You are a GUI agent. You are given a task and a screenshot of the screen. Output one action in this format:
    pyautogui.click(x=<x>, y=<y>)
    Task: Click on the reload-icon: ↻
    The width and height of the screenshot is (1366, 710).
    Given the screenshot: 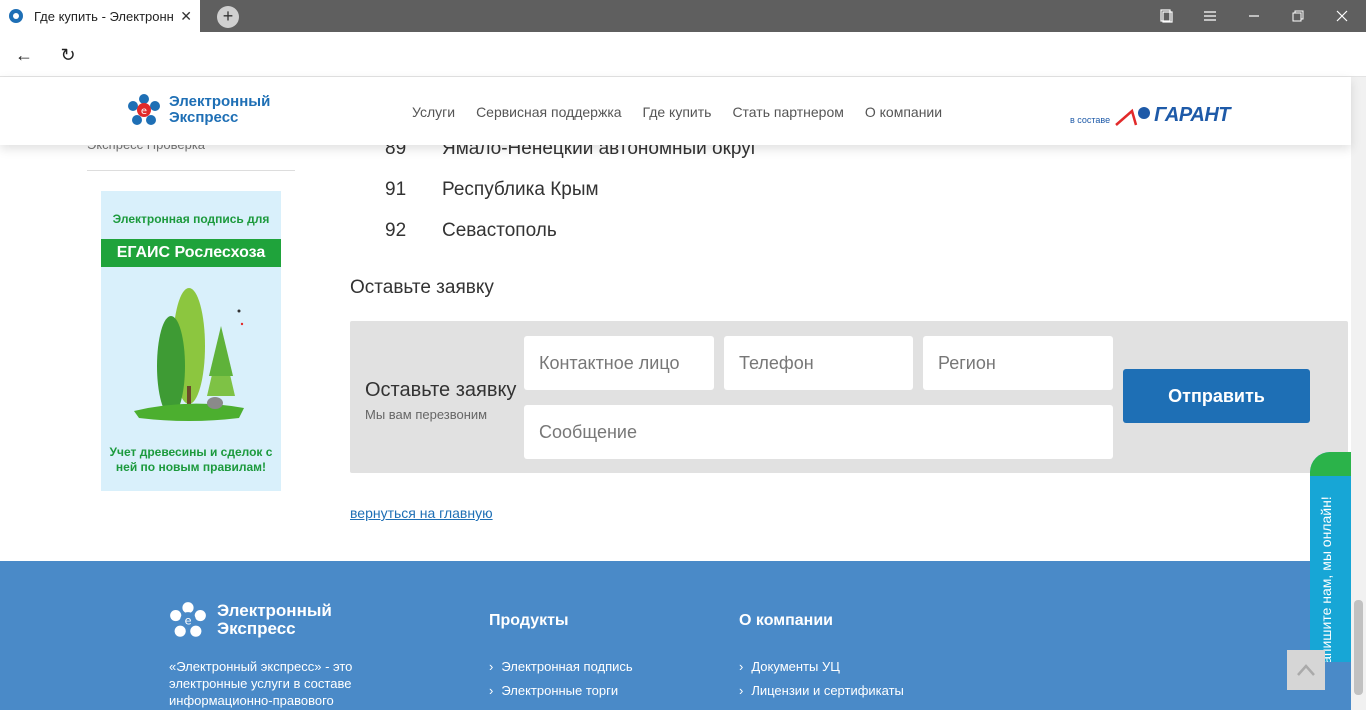 What is the action you would take?
    pyautogui.click(x=68, y=55)
    